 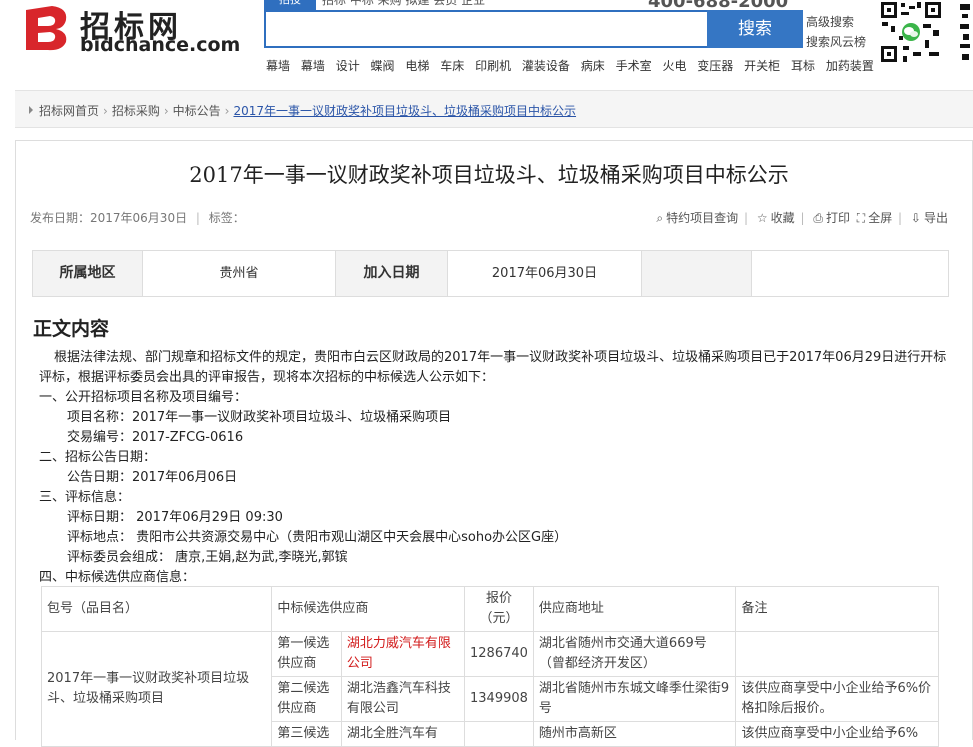 I want to click on favorite-button: 收藏, so click(x=783, y=218).